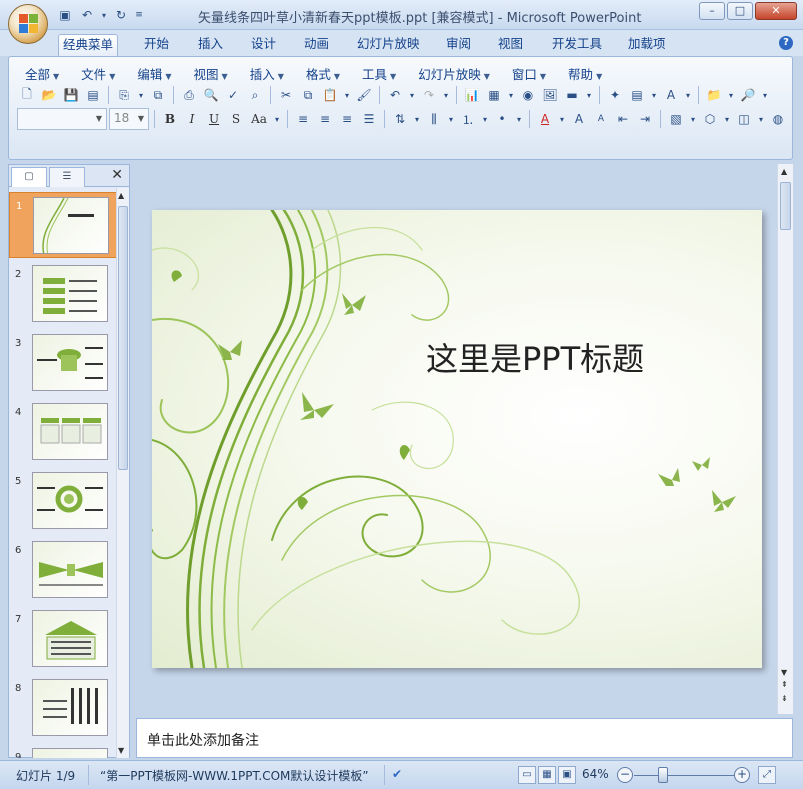  Describe the element at coordinates (63, 225) in the screenshot. I see `slide-thumbnail: 1` at that location.